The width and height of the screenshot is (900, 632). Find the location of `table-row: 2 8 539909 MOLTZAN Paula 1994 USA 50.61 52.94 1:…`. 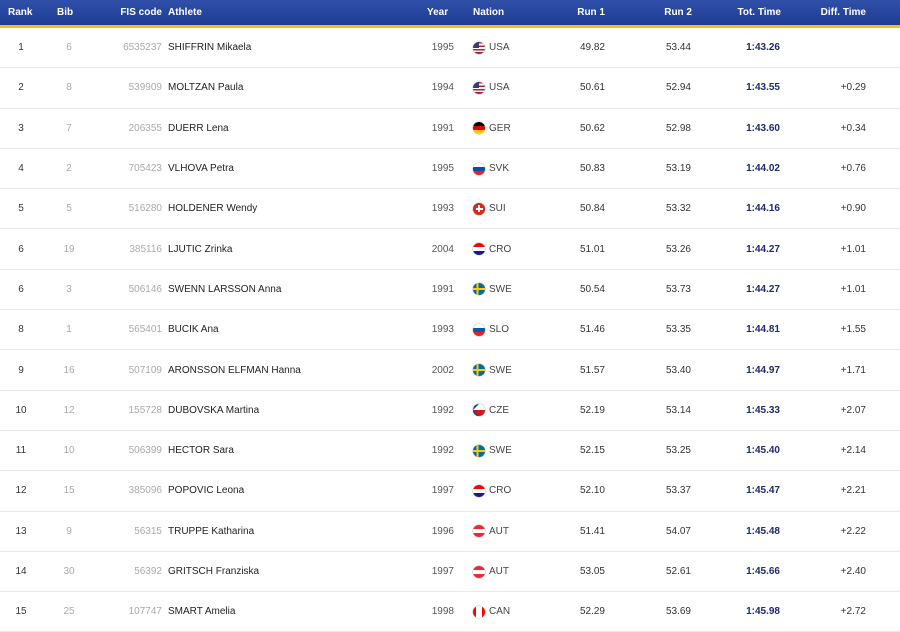

table-row: 2 8 539909 MOLTZAN Paula 1994 USA 50.61 52.94 1:… is located at coordinates (450, 88).